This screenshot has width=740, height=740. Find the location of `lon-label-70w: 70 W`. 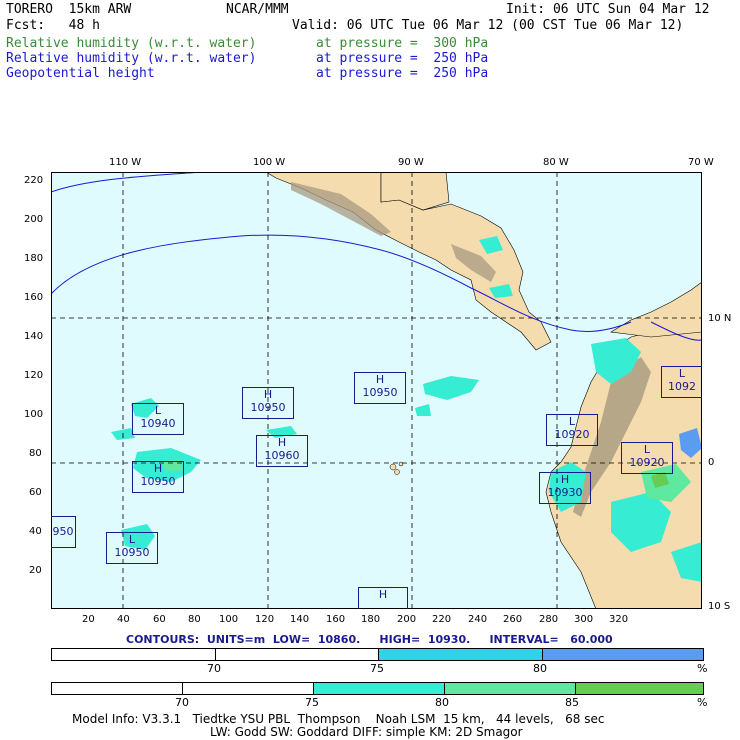

lon-label-70w: 70 W is located at coordinates (701, 162).